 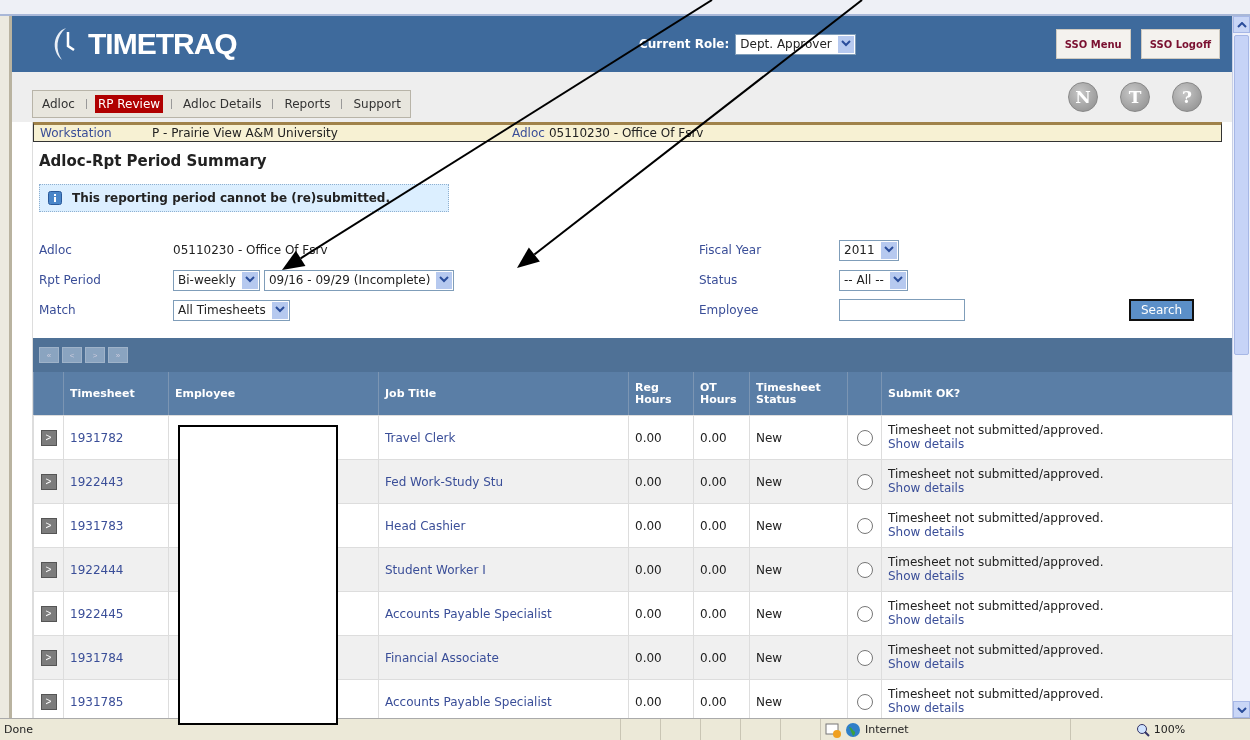 What do you see at coordinates (503, 525) in the screenshot?
I see `job-title-link: Head Cashier` at bounding box center [503, 525].